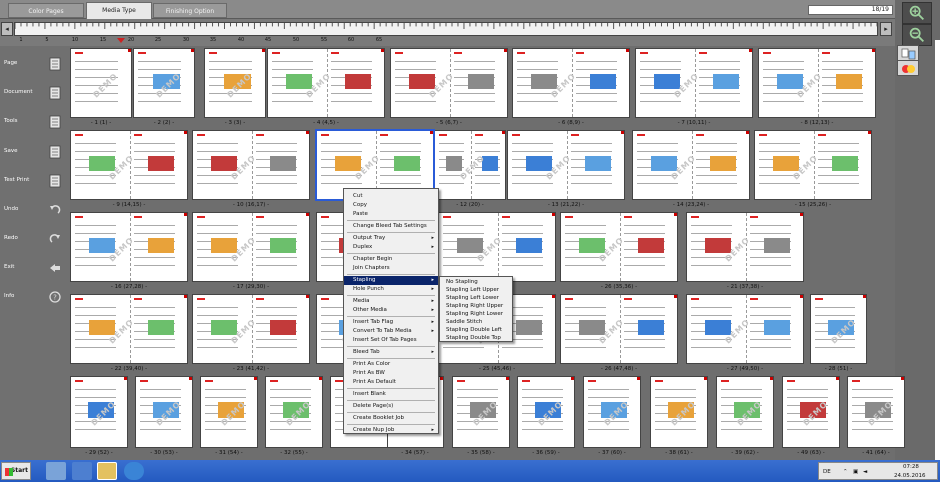  Describe the element at coordinates (190, 10) in the screenshot. I see `tab-finishing-option: Finishing Option` at that location.